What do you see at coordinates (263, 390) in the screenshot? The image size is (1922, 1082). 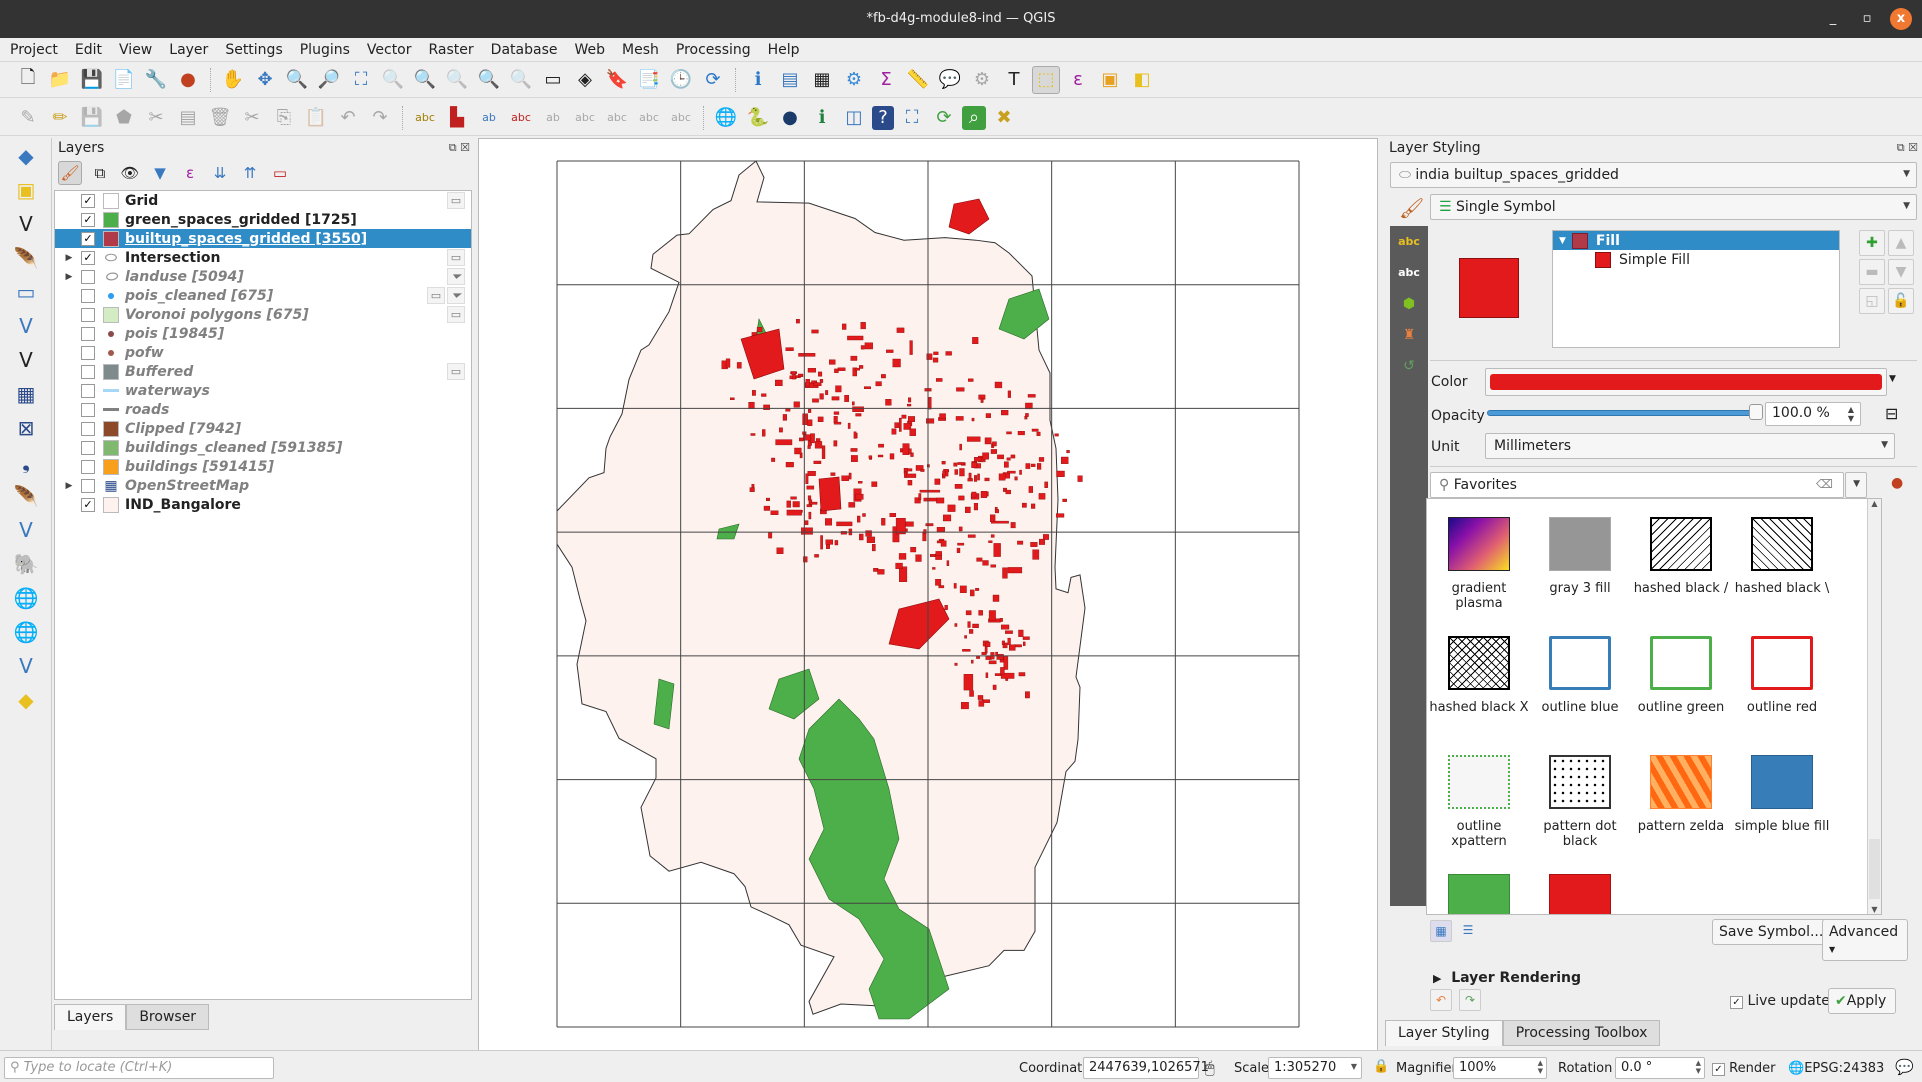 I see `layer-row: waterways` at bounding box center [263, 390].